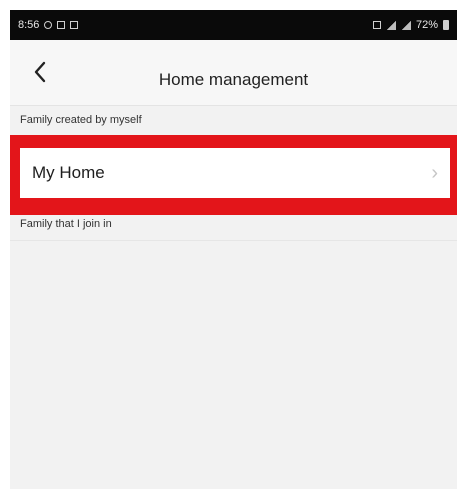  Describe the element at coordinates (434, 173) in the screenshot. I see `chevron-right-icon: ›` at that location.